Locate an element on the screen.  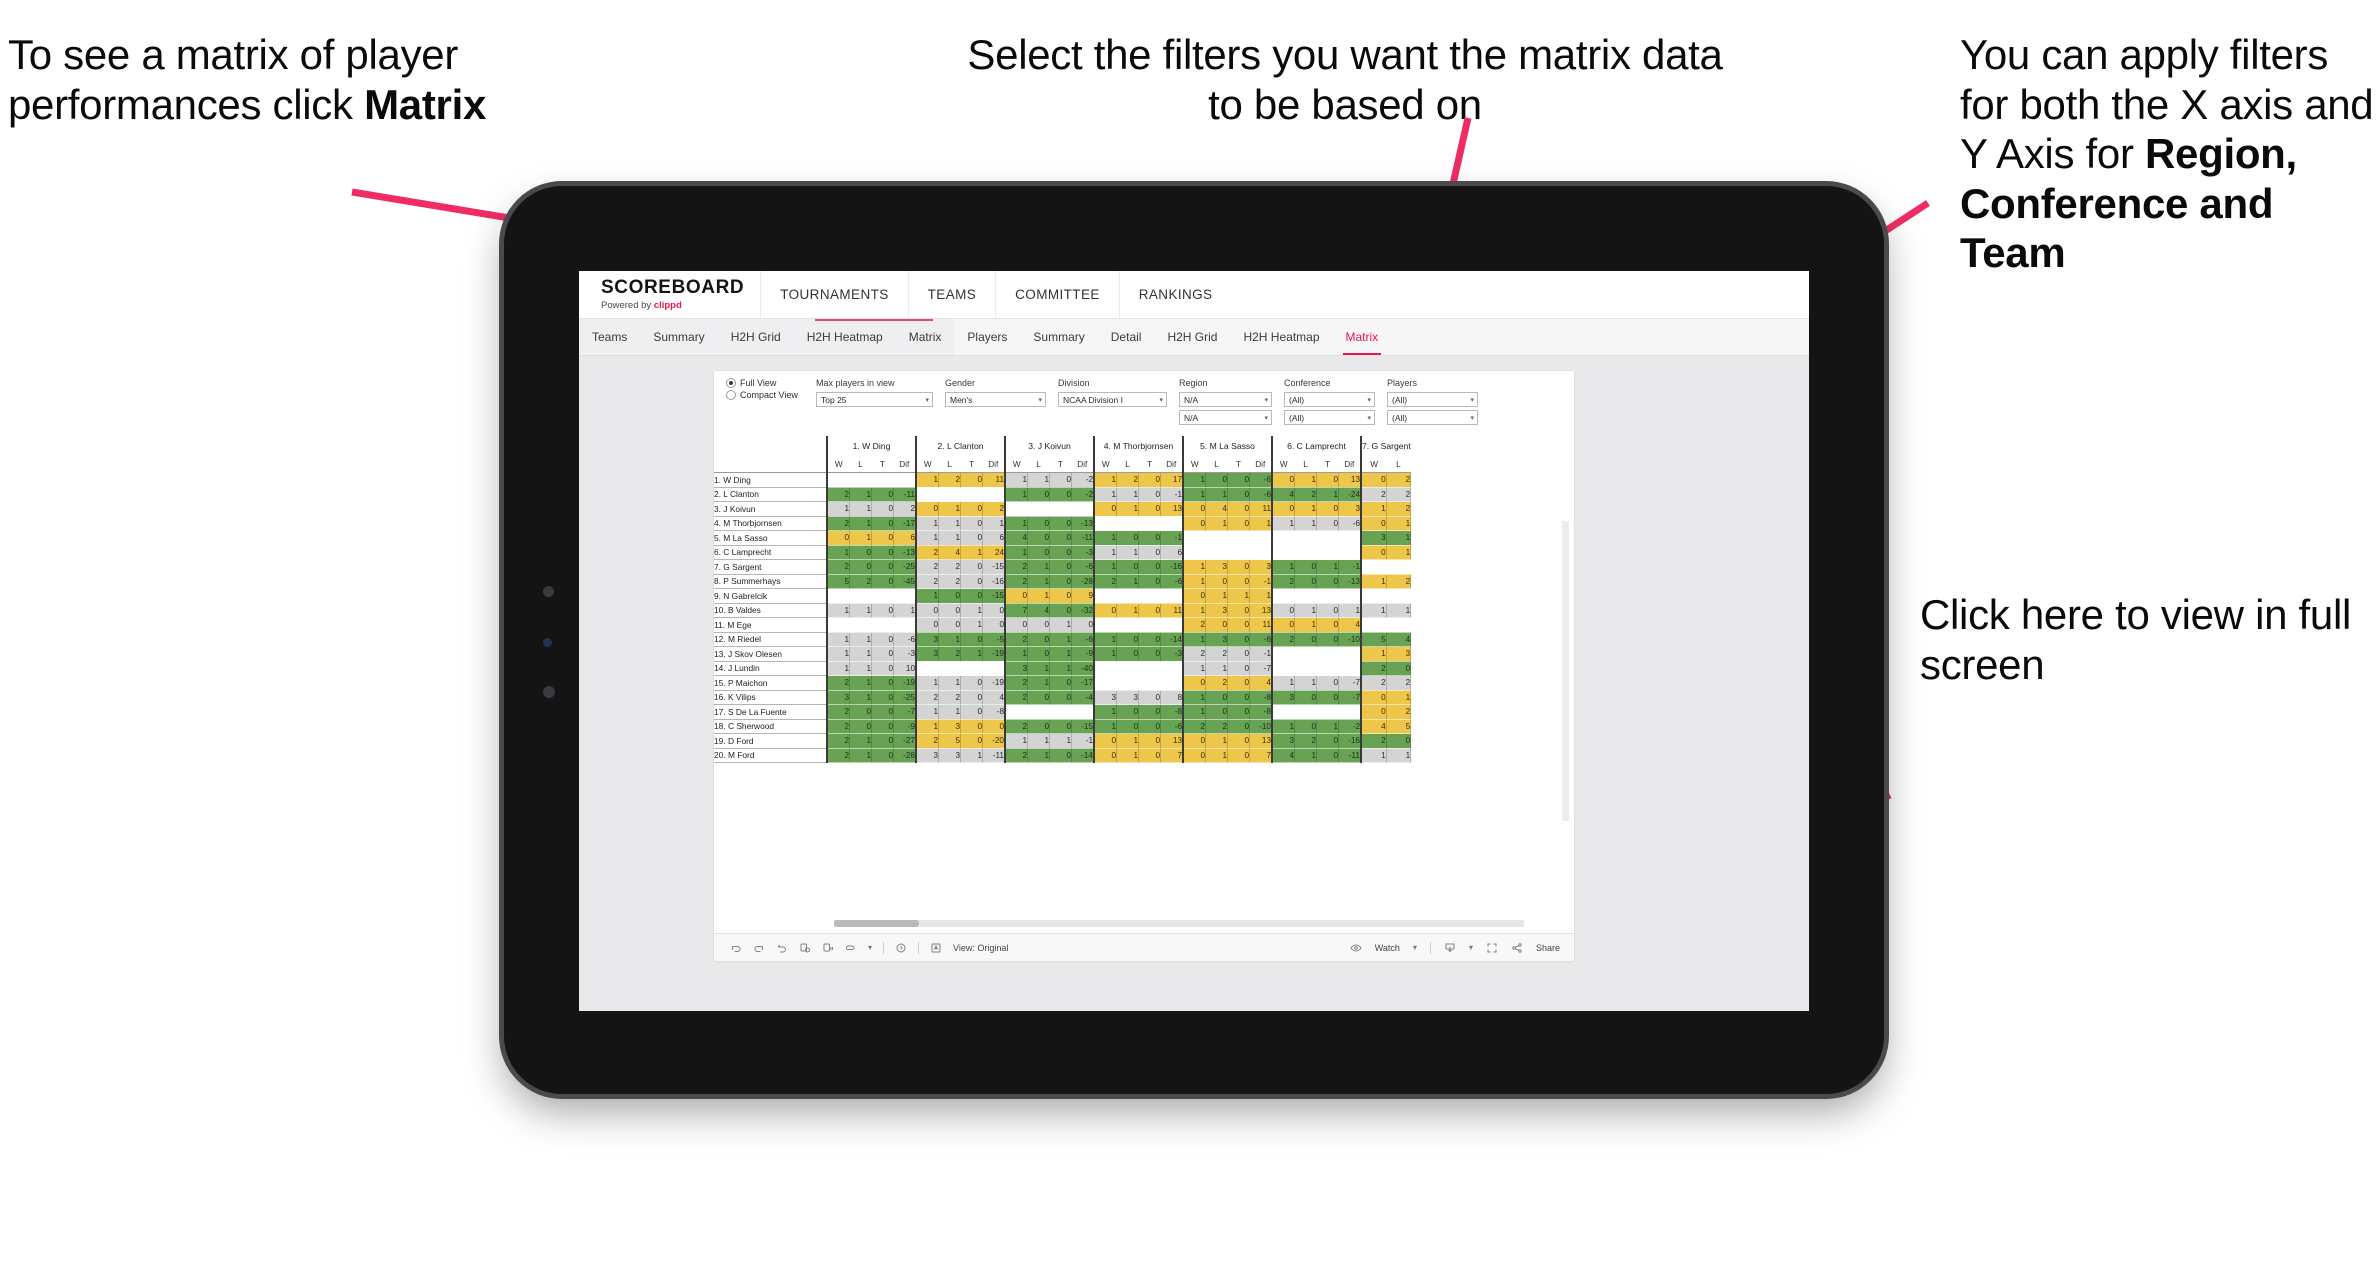
matrix-cell: 7 is located at coordinates (1016, 610).